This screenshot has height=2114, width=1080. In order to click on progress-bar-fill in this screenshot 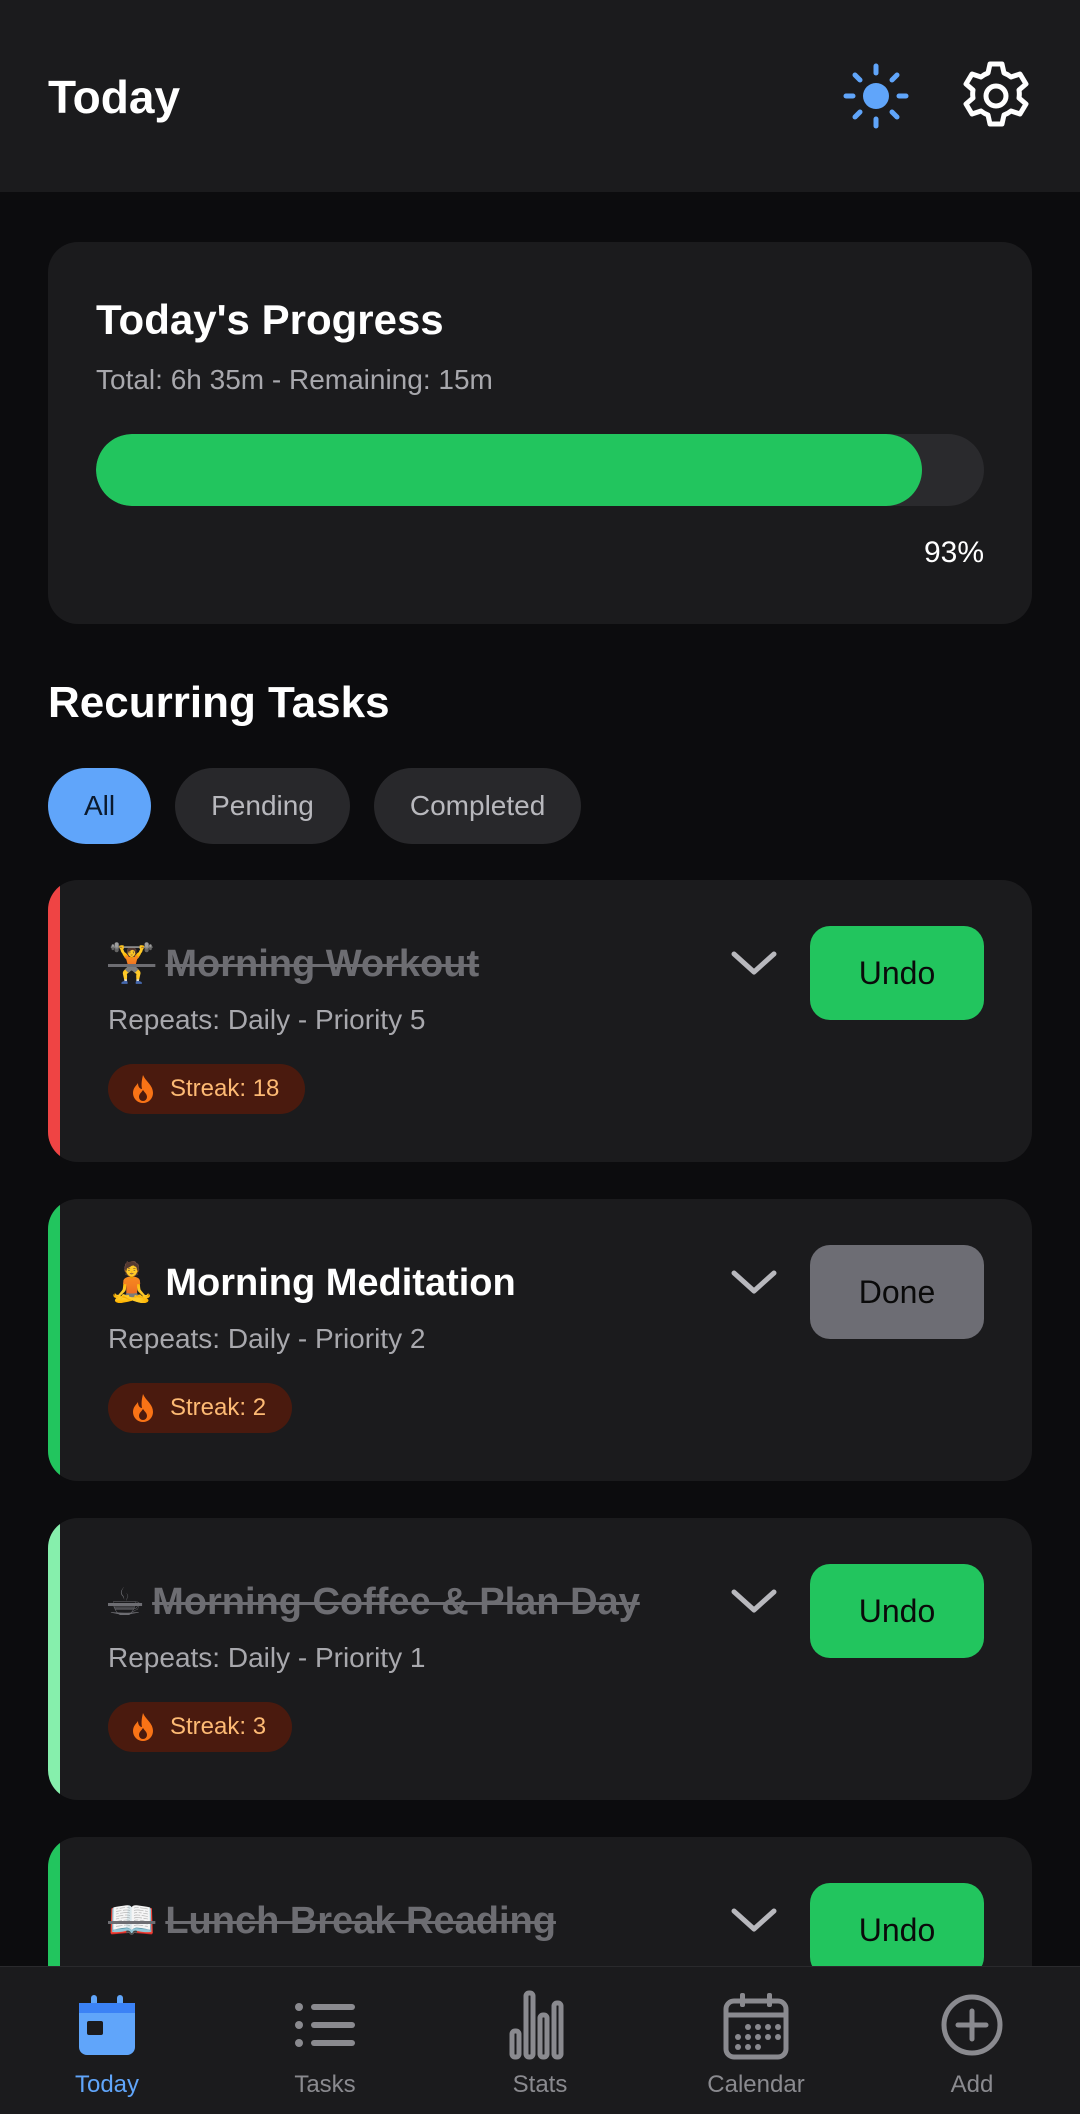, I will do `click(509, 470)`.